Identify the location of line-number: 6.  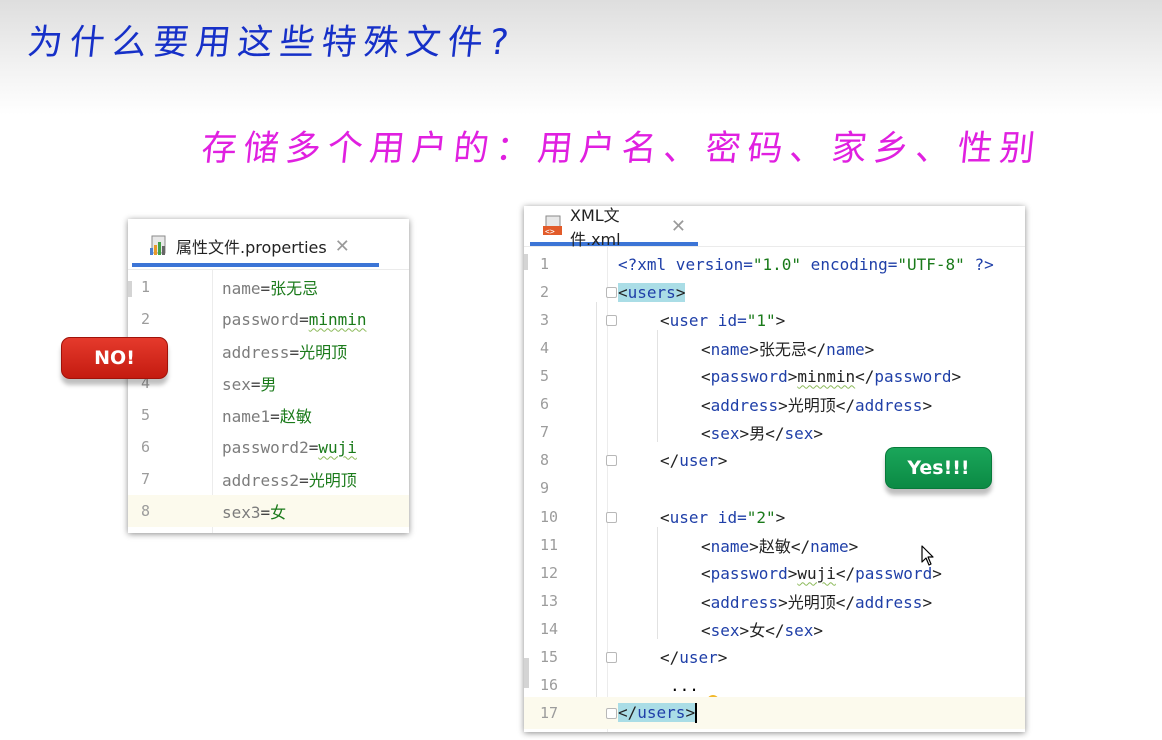
(545, 404).